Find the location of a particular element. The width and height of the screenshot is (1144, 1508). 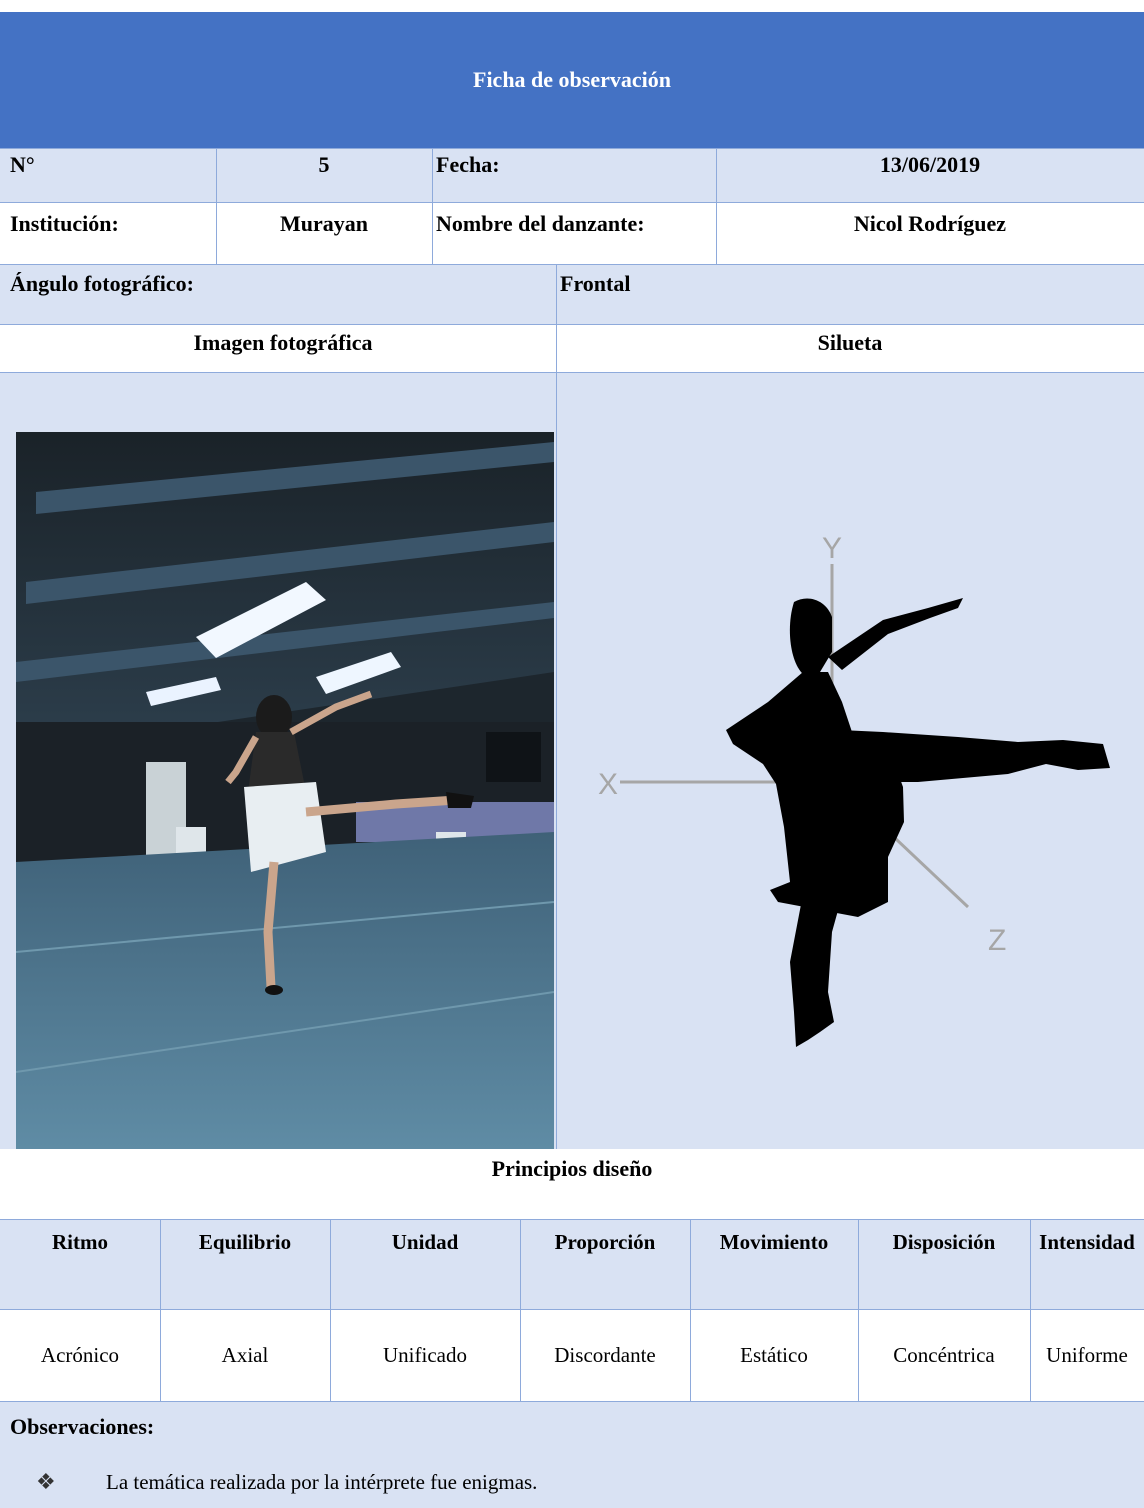

z-axis-label: Z is located at coordinates (997, 940).